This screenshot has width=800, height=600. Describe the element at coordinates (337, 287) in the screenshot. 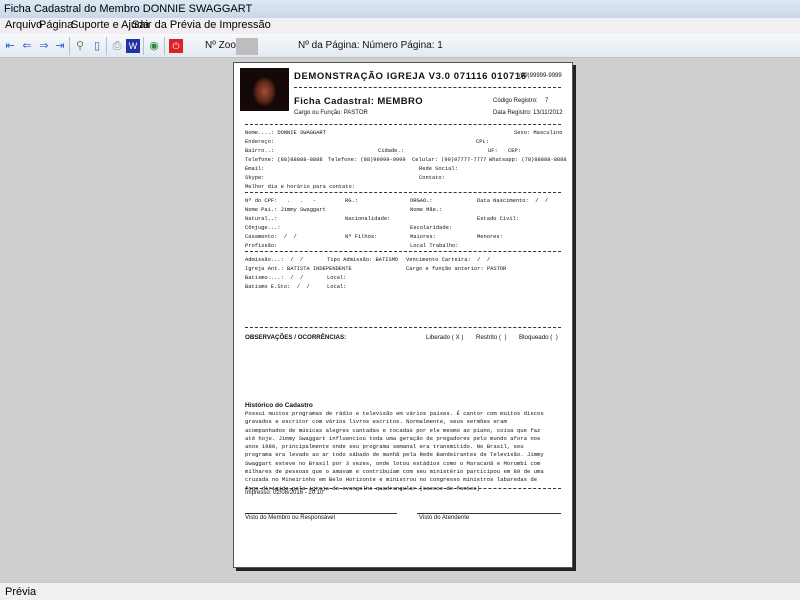

I see `field-local-batismo-es: Local:` at that location.